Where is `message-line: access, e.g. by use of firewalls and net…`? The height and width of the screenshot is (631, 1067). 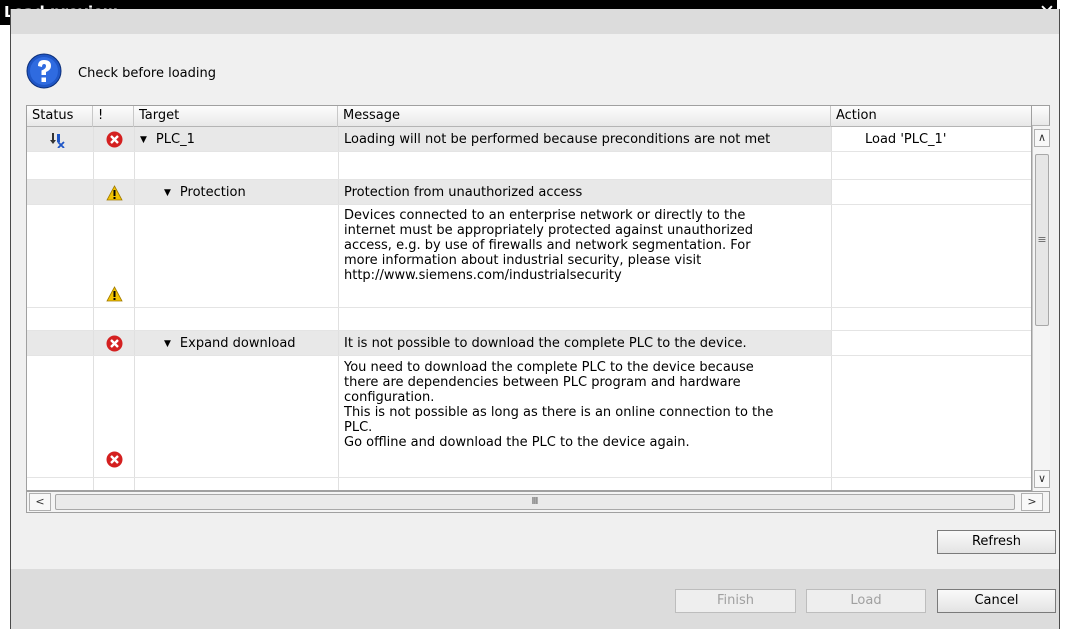 message-line: access, e.g. by use of firewalls and net… is located at coordinates (547, 245).